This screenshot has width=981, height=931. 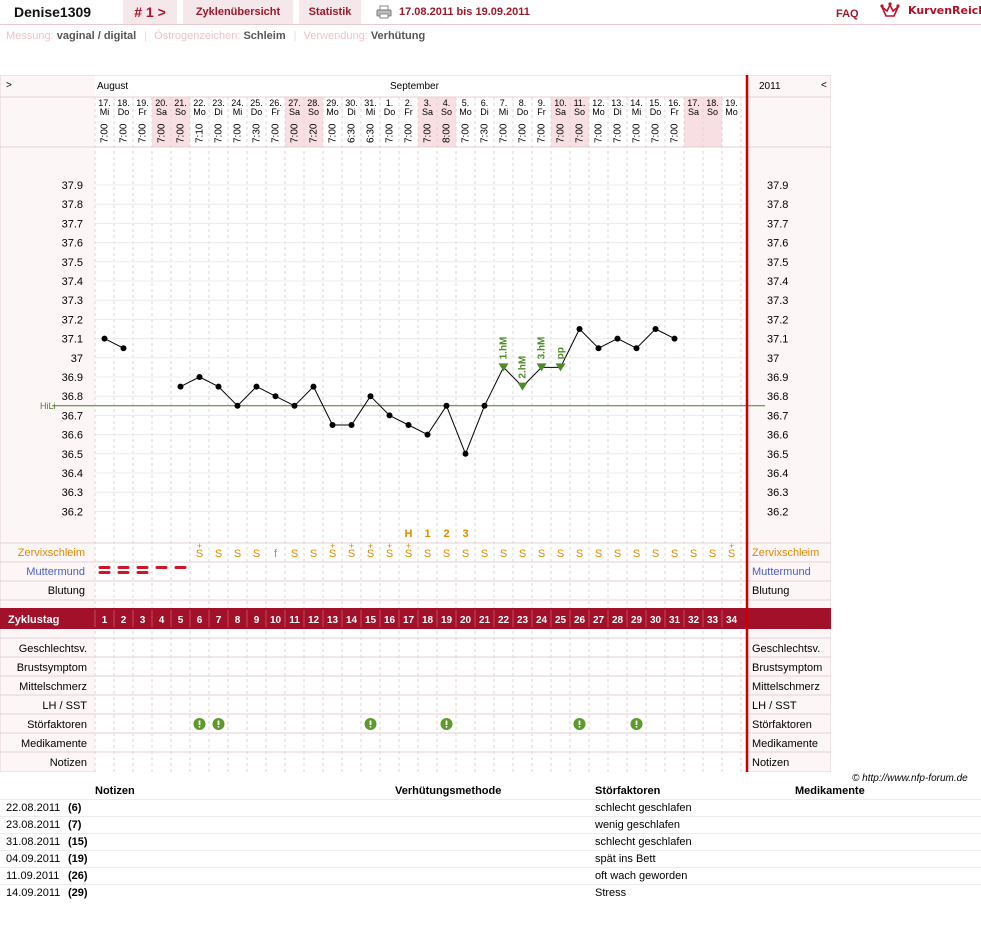 I want to click on y-tick-left: 36.9, so click(x=72, y=378).